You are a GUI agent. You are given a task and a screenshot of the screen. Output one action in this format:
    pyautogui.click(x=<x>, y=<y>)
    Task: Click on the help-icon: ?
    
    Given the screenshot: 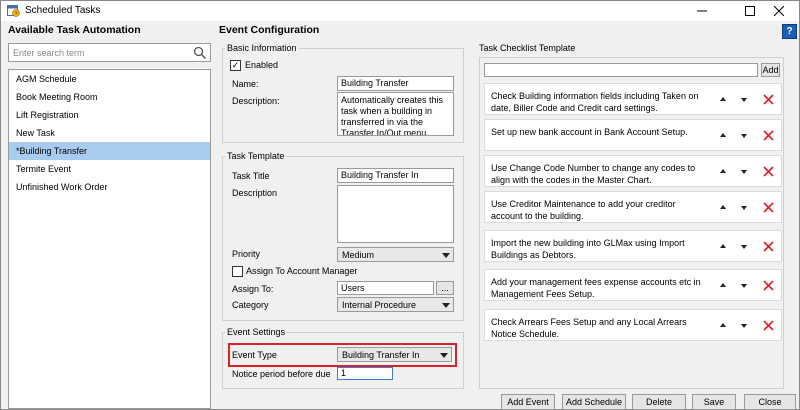 What is the action you would take?
    pyautogui.click(x=789, y=31)
    